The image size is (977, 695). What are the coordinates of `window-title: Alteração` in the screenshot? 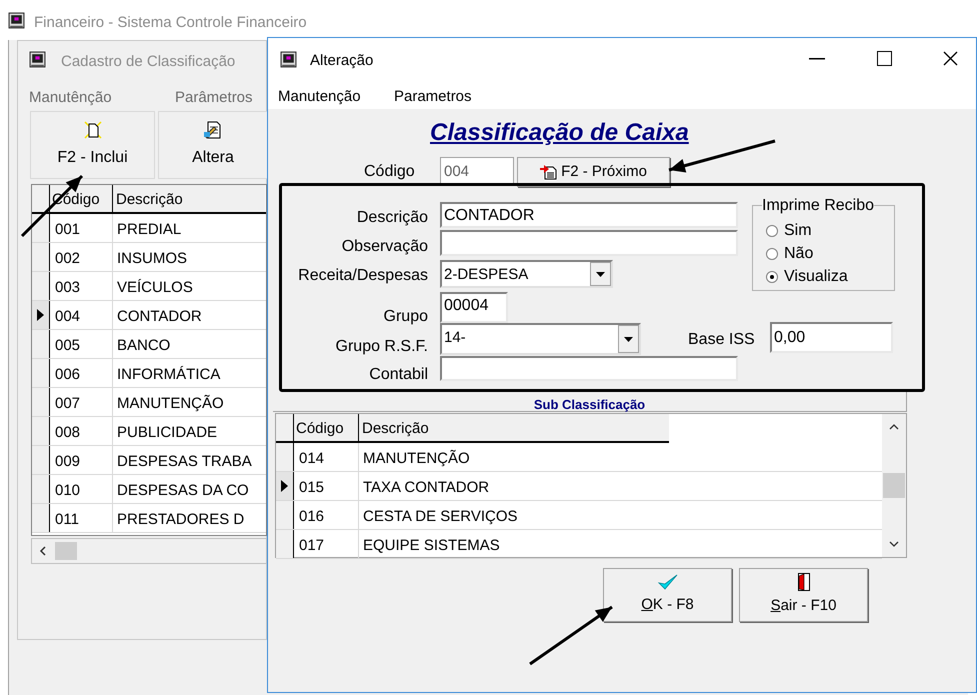 It's located at (342, 61).